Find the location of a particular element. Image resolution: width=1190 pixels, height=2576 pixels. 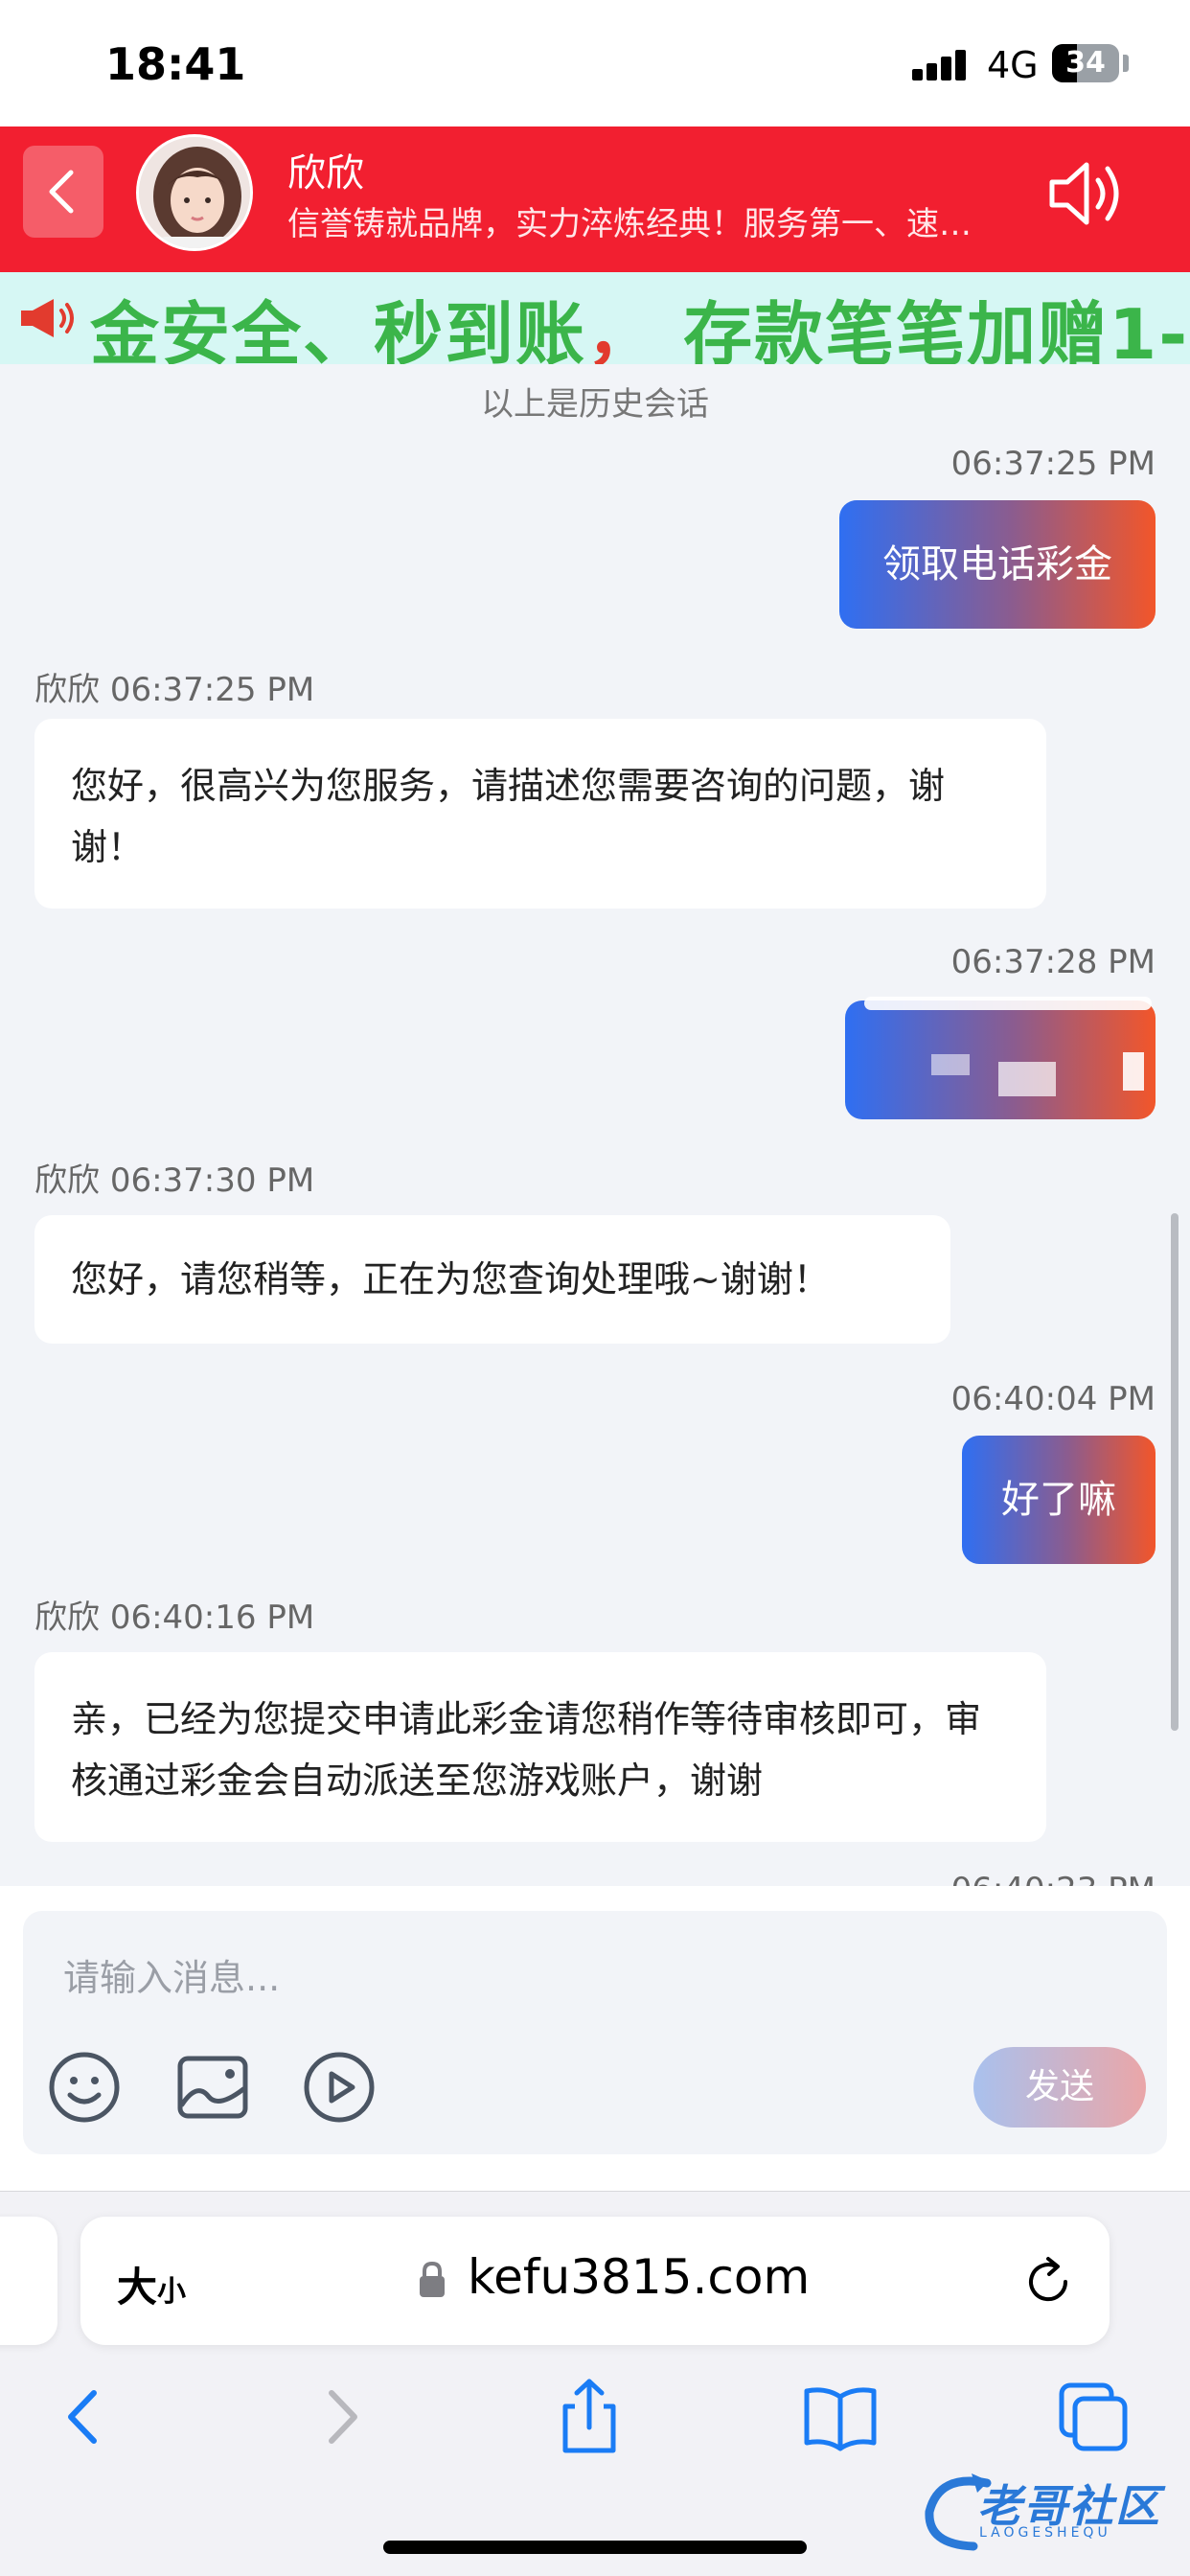

reload-icon is located at coordinates (1048, 2282).